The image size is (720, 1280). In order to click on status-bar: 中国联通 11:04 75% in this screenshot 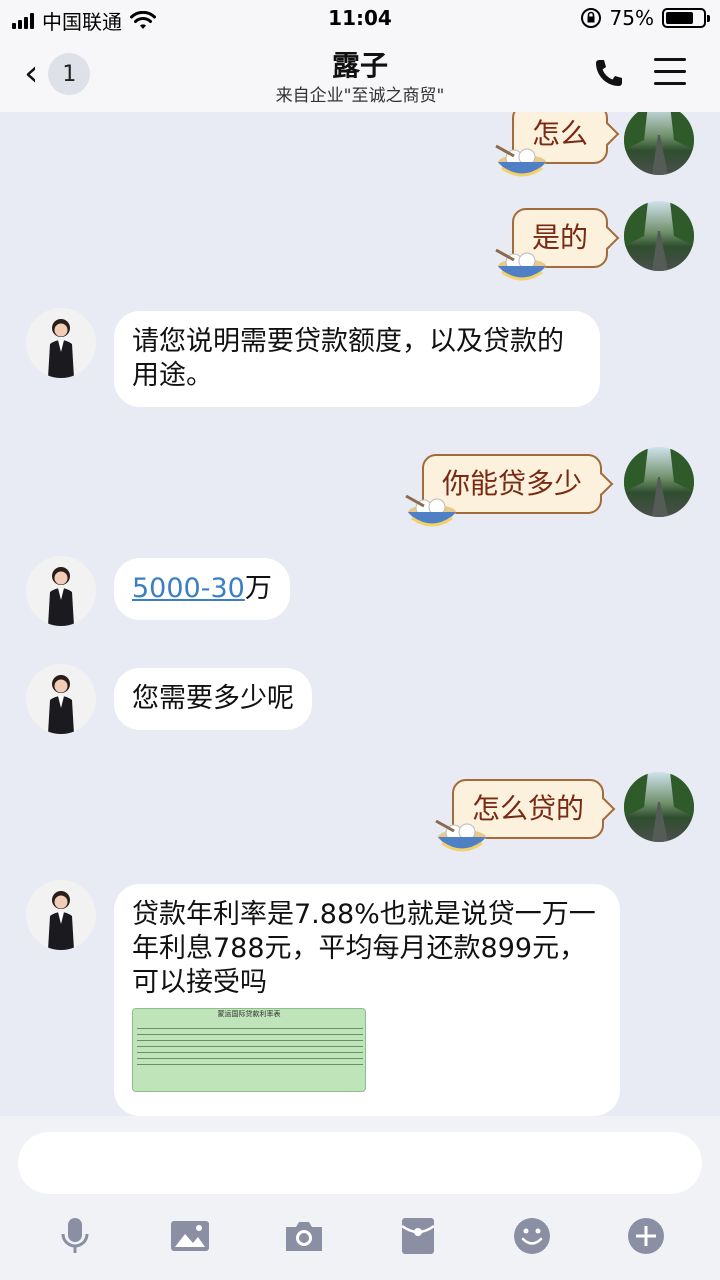, I will do `click(360, 18)`.